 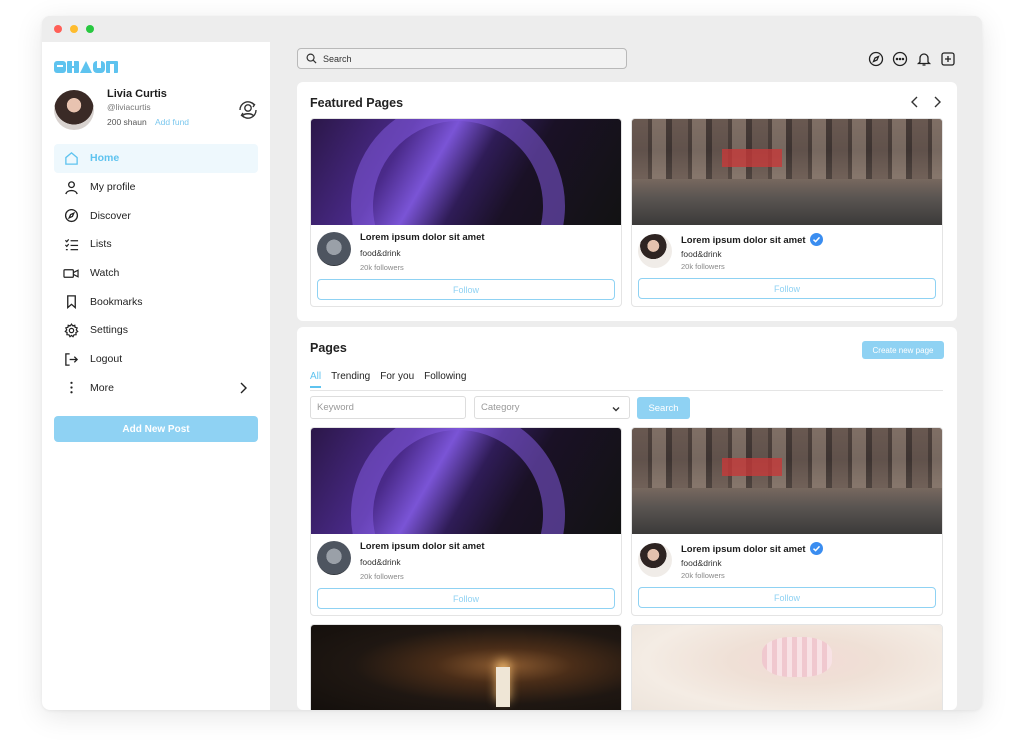 What do you see at coordinates (512, 29) in the screenshot?
I see `title-bar` at bounding box center [512, 29].